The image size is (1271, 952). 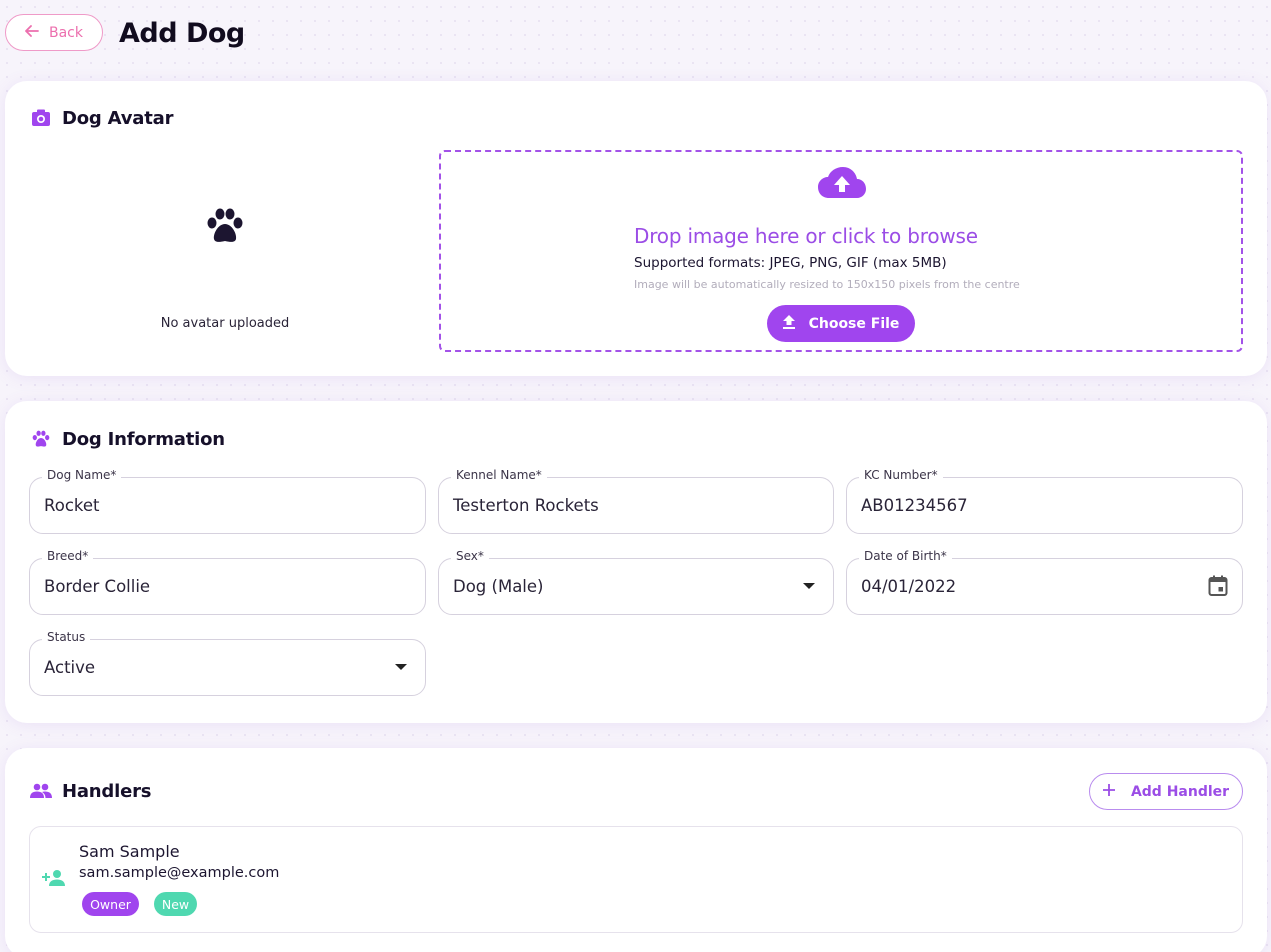 What do you see at coordinates (129, 851) in the screenshot?
I see `handler-name: Sam Sample` at bounding box center [129, 851].